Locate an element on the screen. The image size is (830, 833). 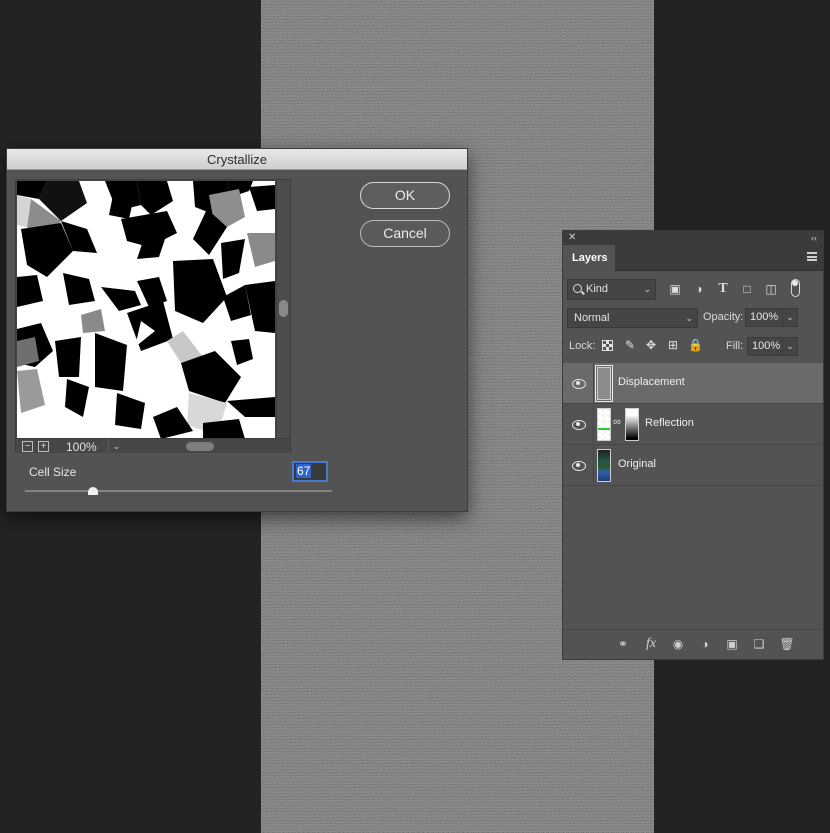
layers-list: Displacement ∞ Reflection Original is located at coordinates (693, 424).